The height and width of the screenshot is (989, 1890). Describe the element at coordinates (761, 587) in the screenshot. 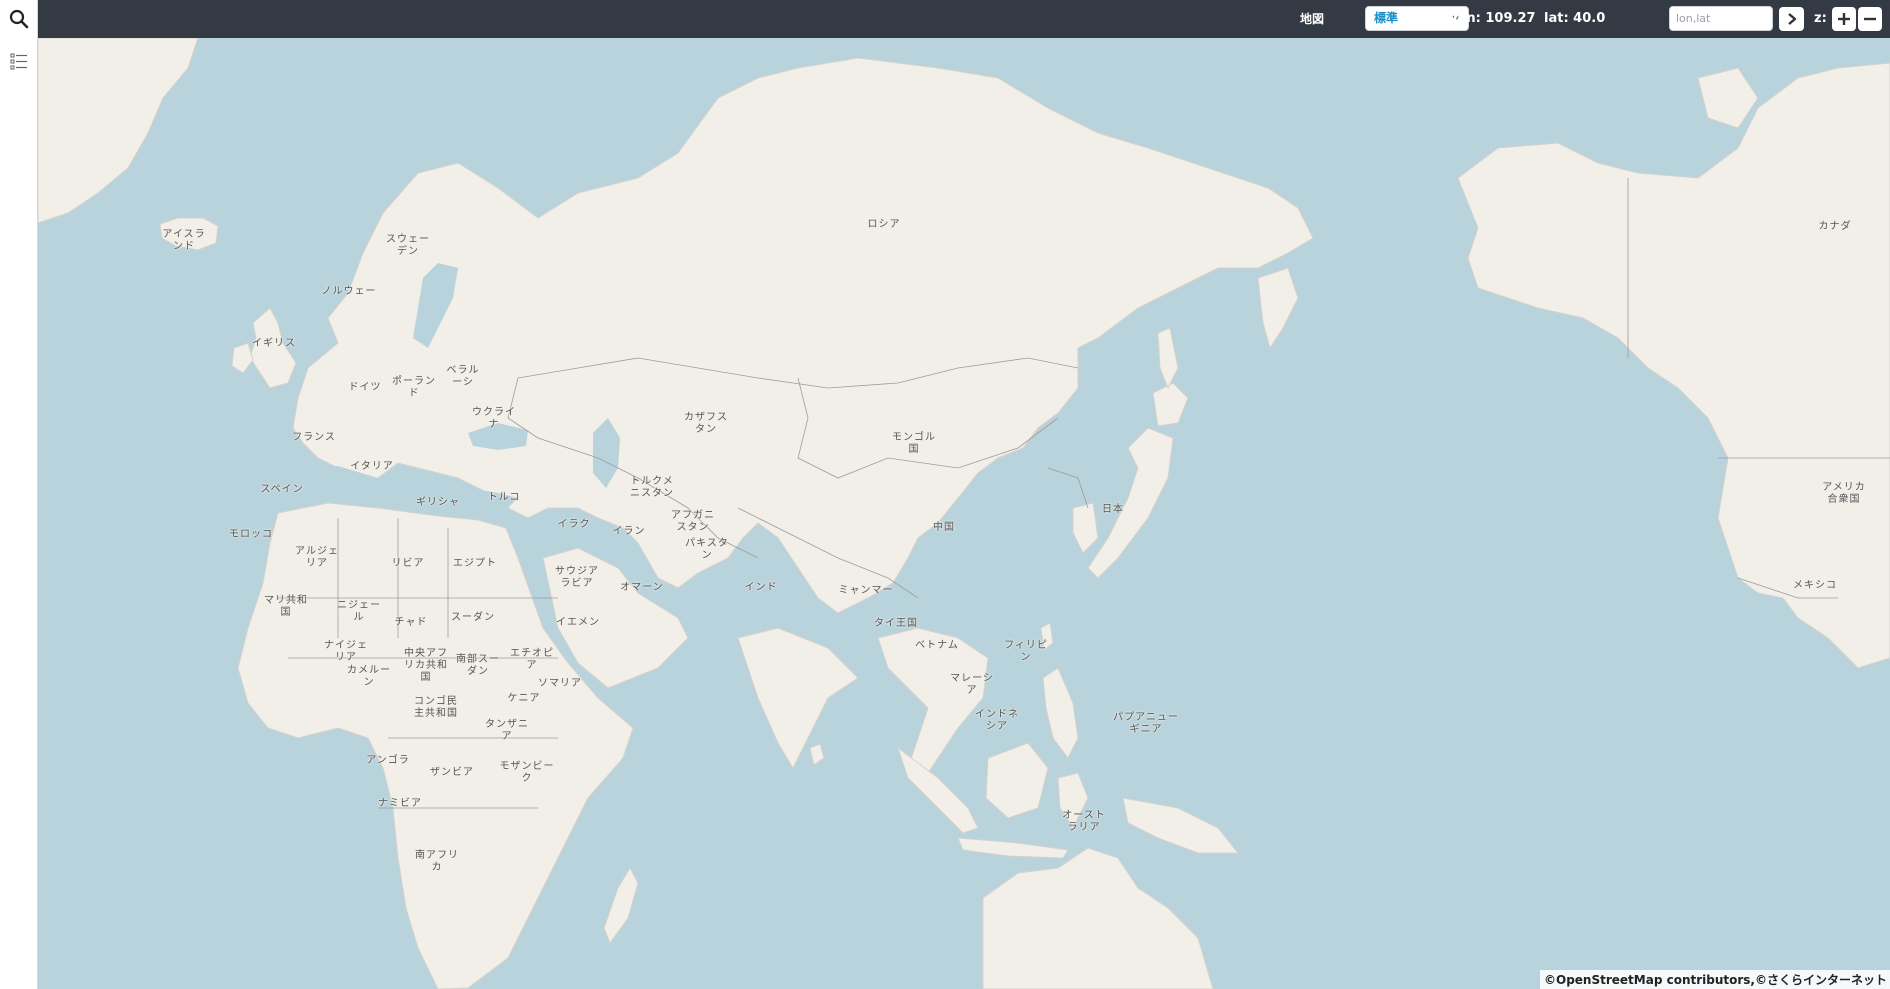

I see `label-india: インド` at that location.